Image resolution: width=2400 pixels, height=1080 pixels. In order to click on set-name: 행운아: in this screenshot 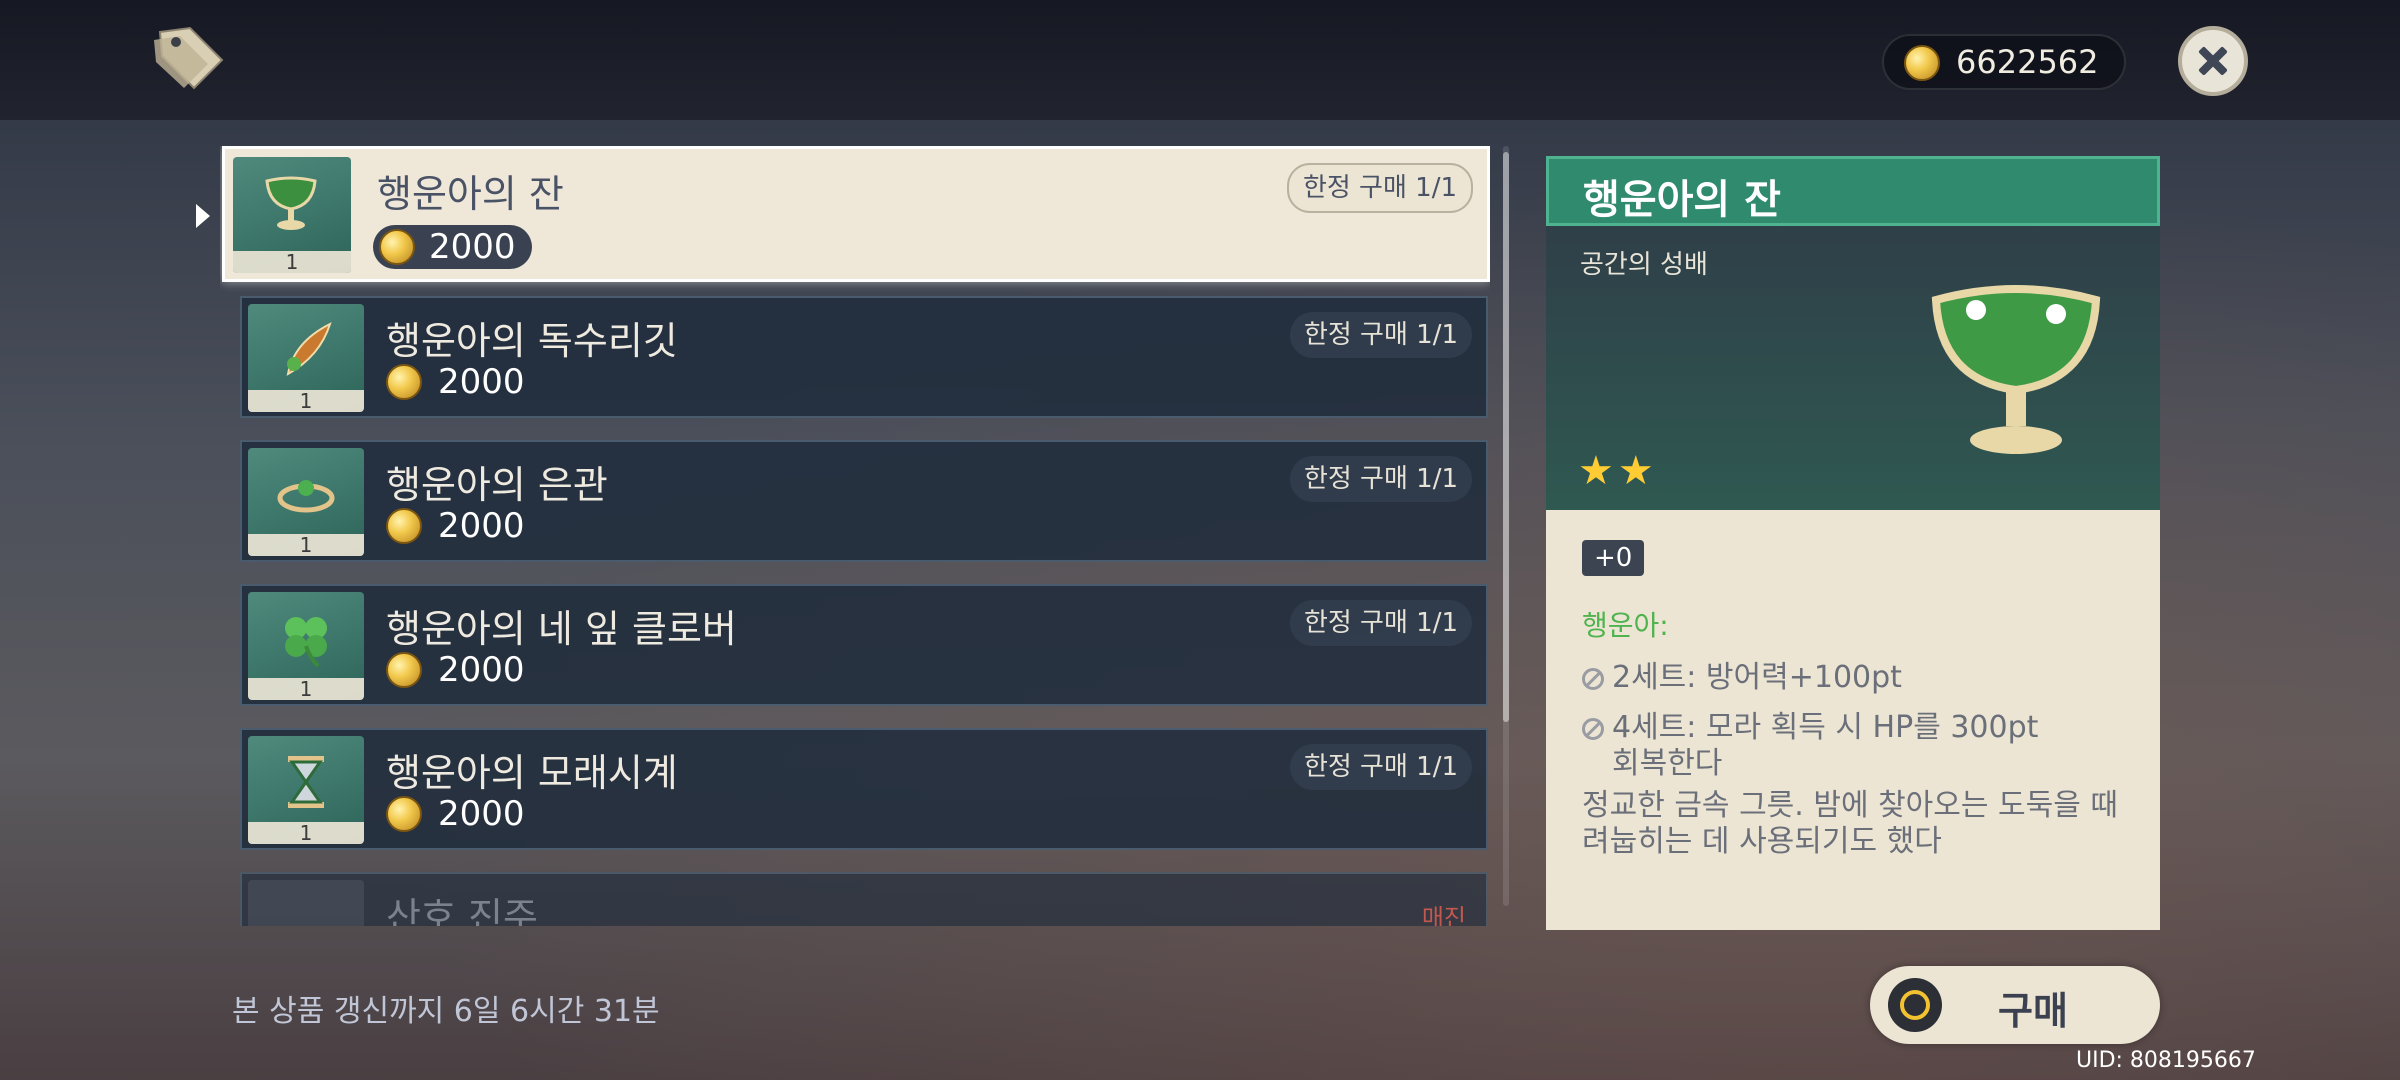, I will do `click(1625, 625)`.